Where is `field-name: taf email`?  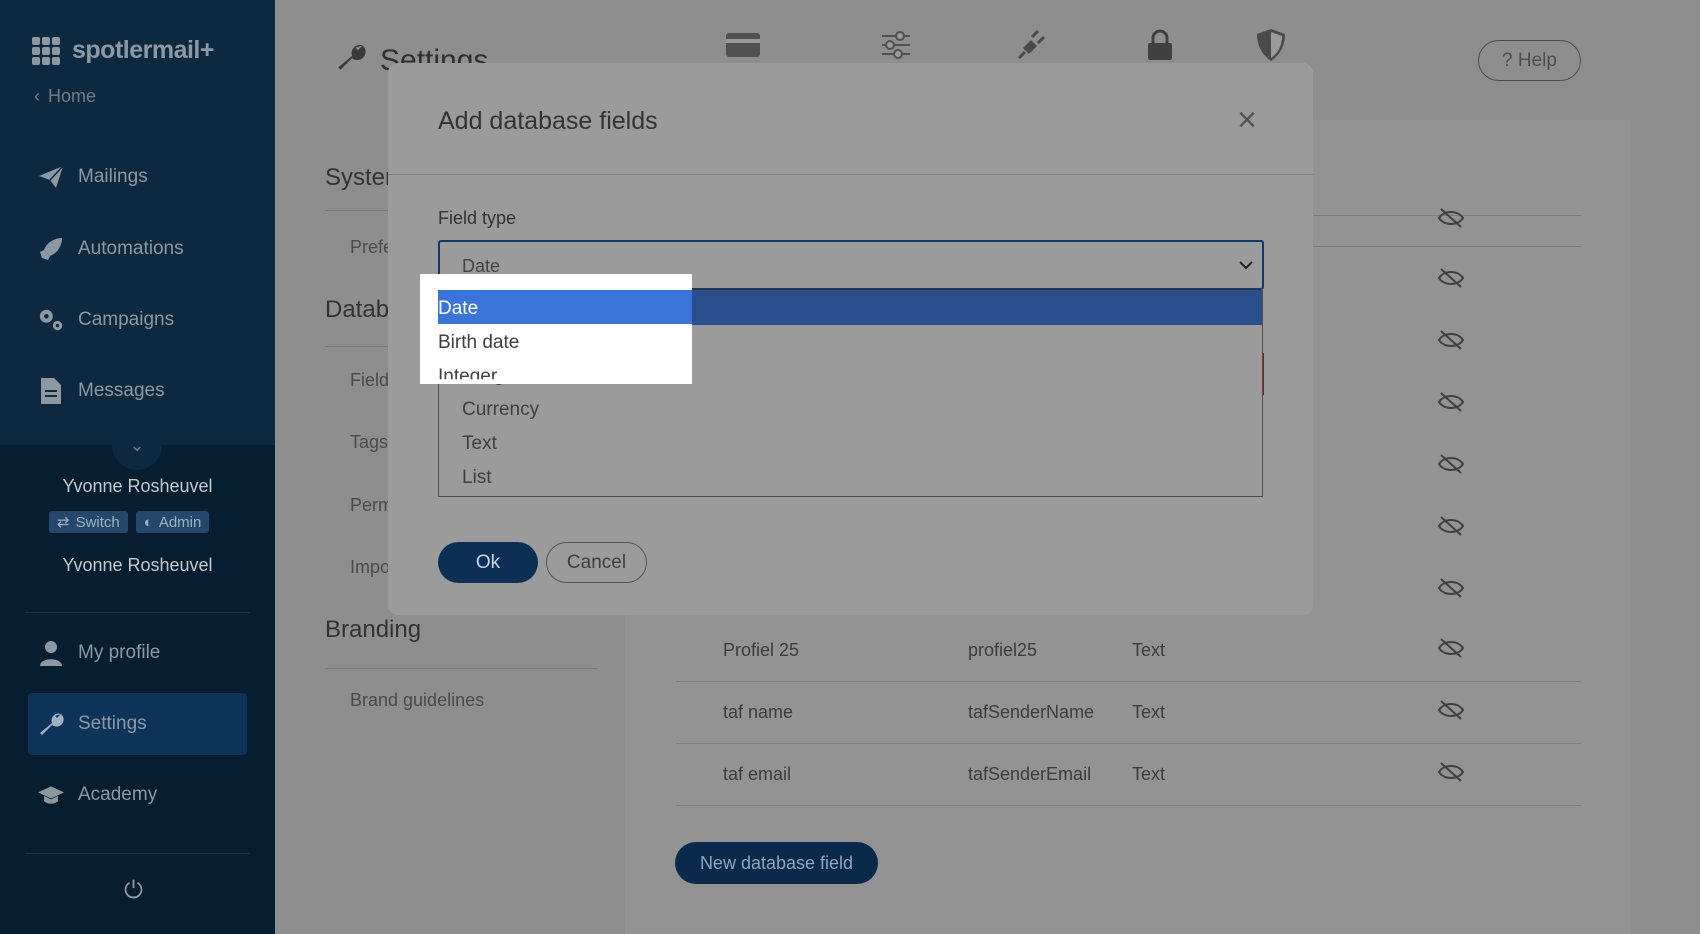 field-name: taf email is located at coordinates (757, 774).